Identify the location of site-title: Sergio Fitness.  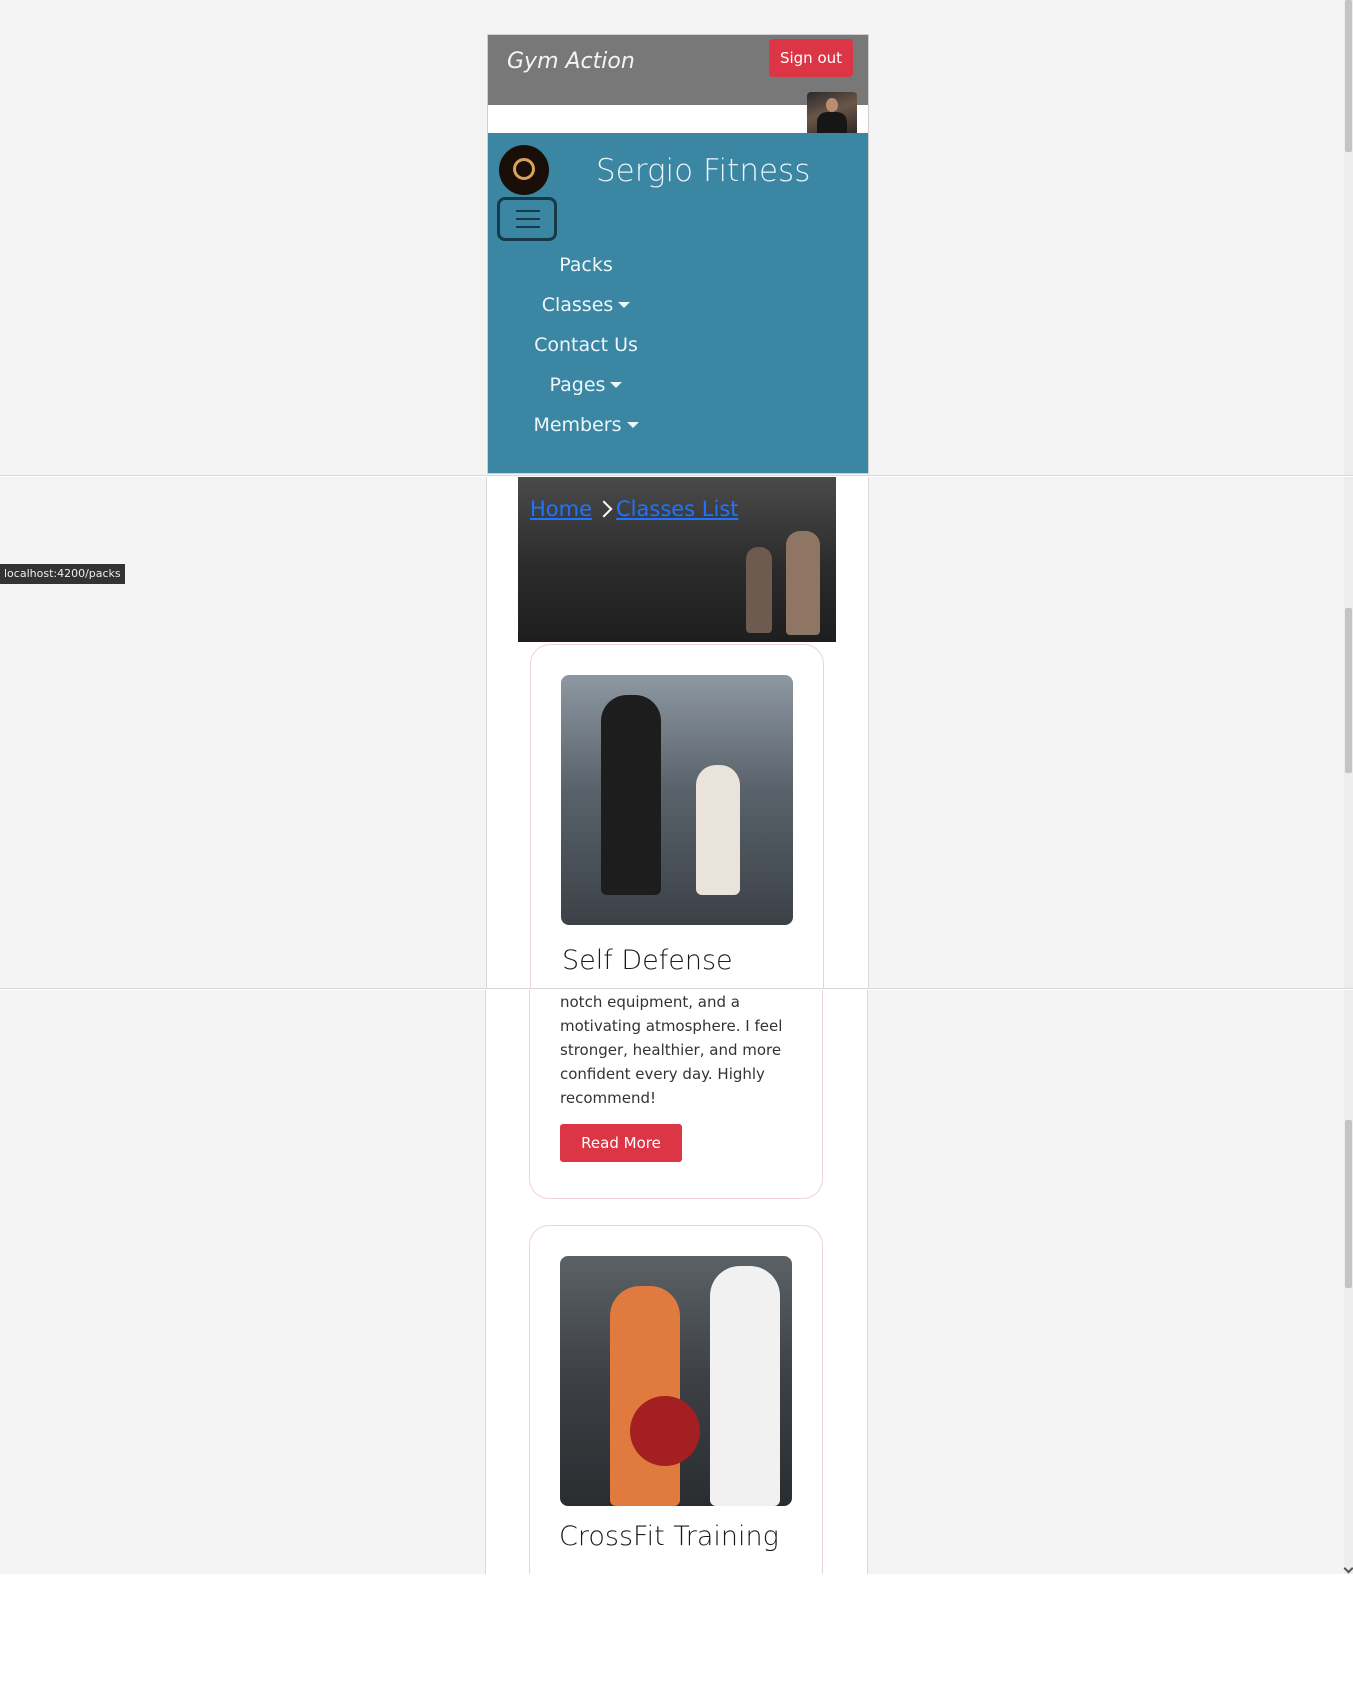
(703, 171).